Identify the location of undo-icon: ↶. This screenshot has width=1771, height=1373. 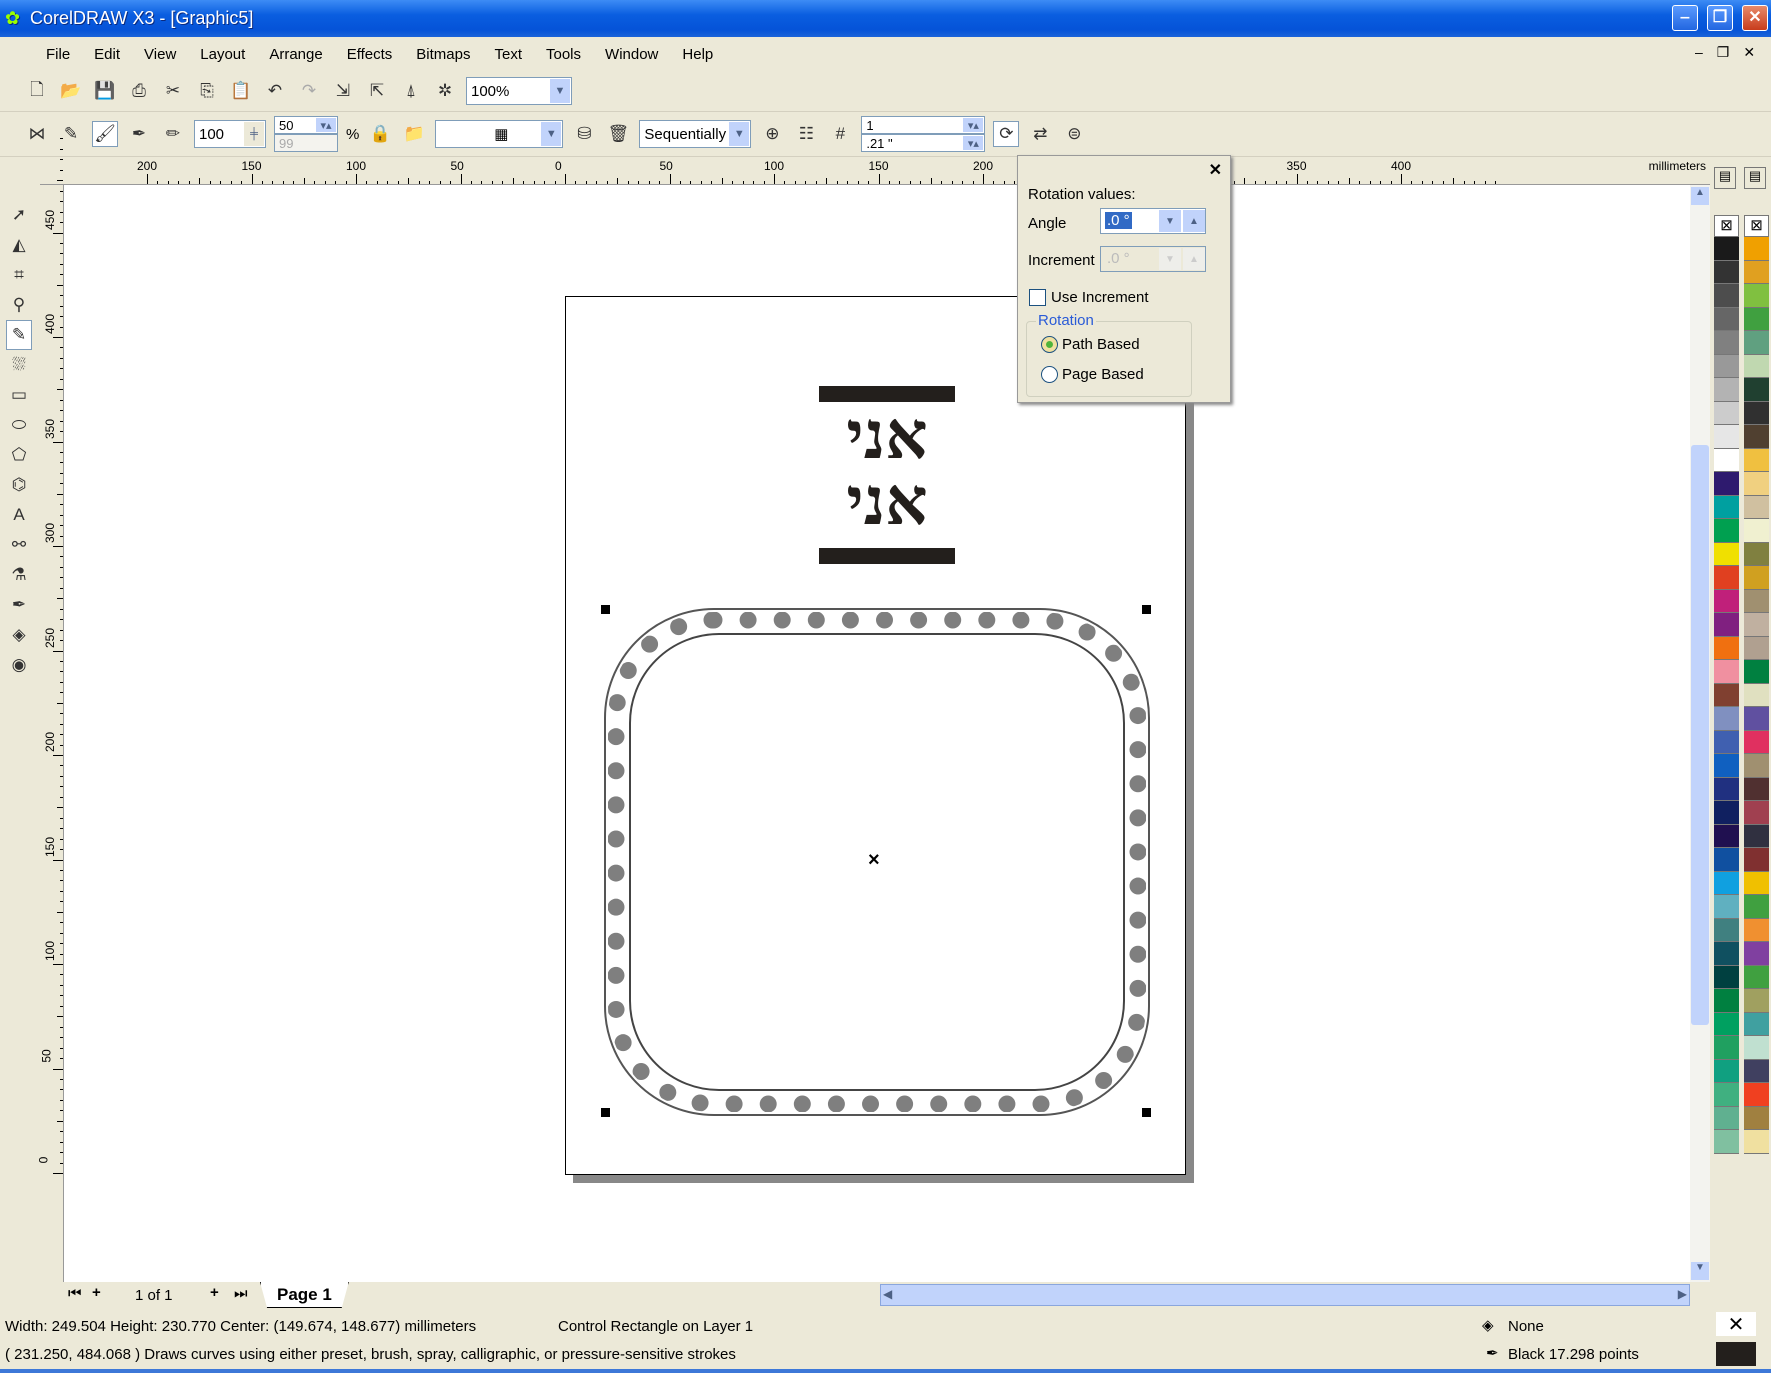
(275, 91).